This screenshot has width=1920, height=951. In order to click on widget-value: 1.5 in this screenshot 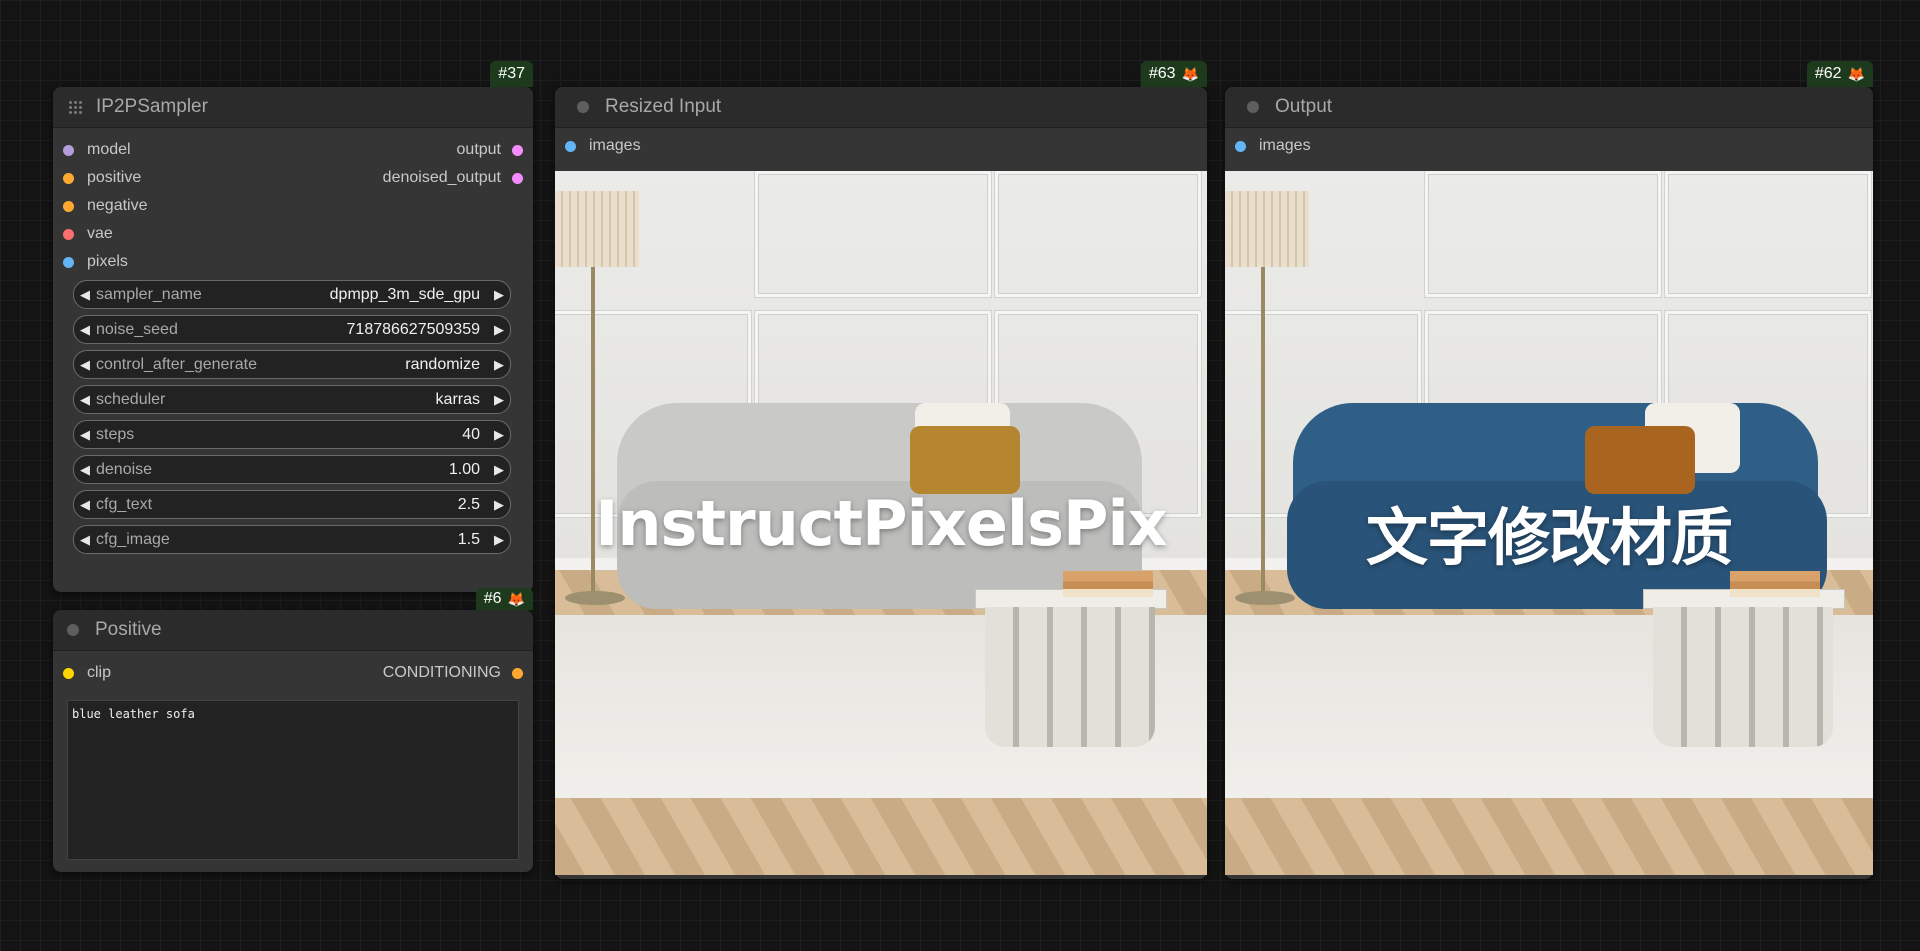, I will do `click(469, 540)`.